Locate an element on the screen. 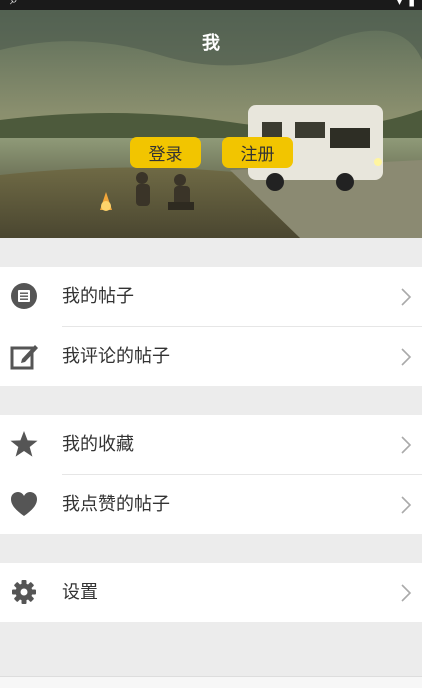 This screenshot has width=422, height=688. register-button: 注册 is located at coordinates (257, 152).